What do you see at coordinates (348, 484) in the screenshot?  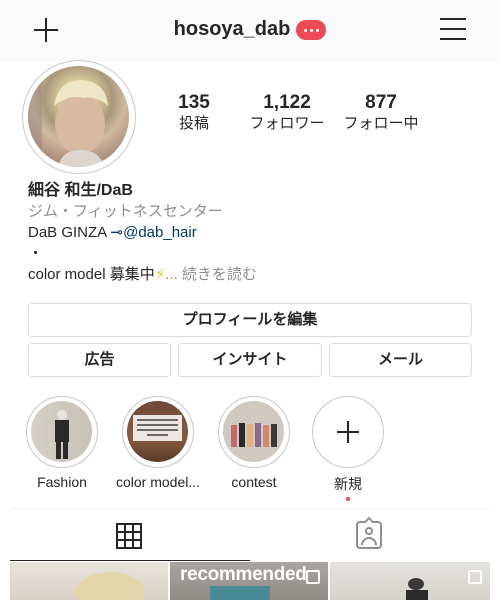 I see `highlight-label: 新規` at bounding box center [348, 484].